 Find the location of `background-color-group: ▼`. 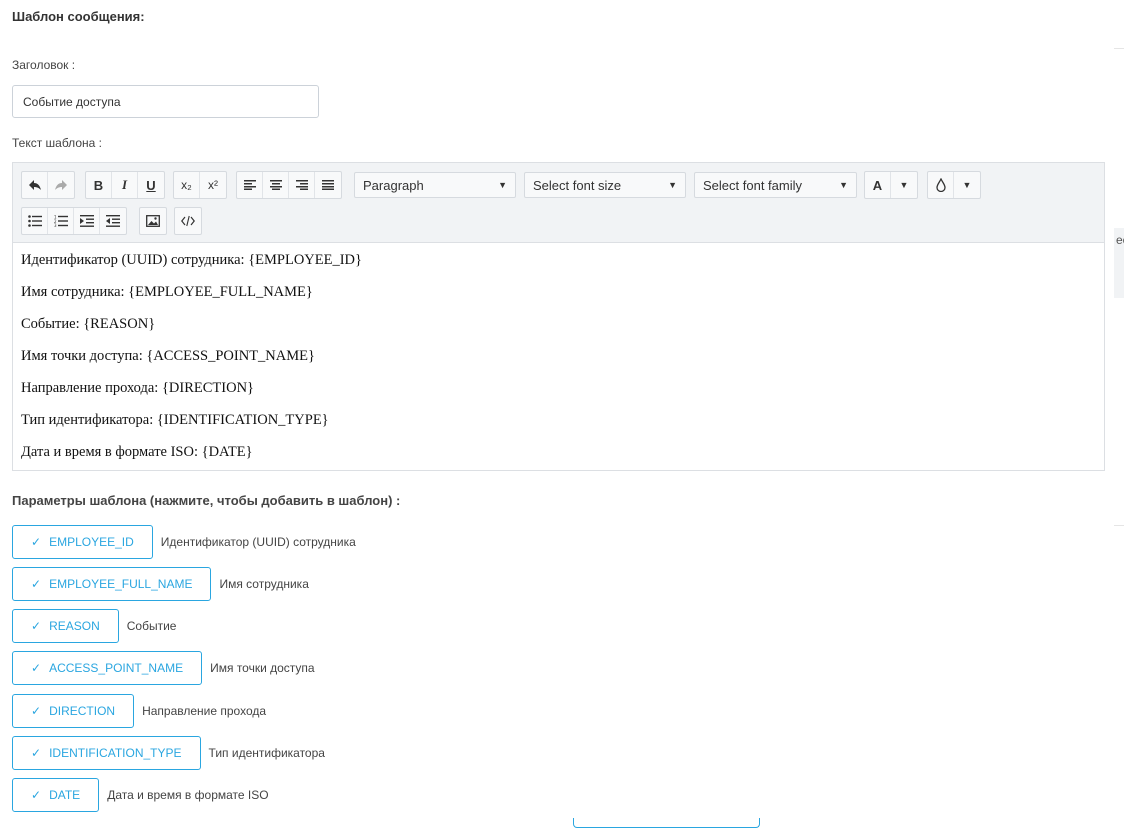

background-color-group: ▼ is located at coordinates (954, 185).